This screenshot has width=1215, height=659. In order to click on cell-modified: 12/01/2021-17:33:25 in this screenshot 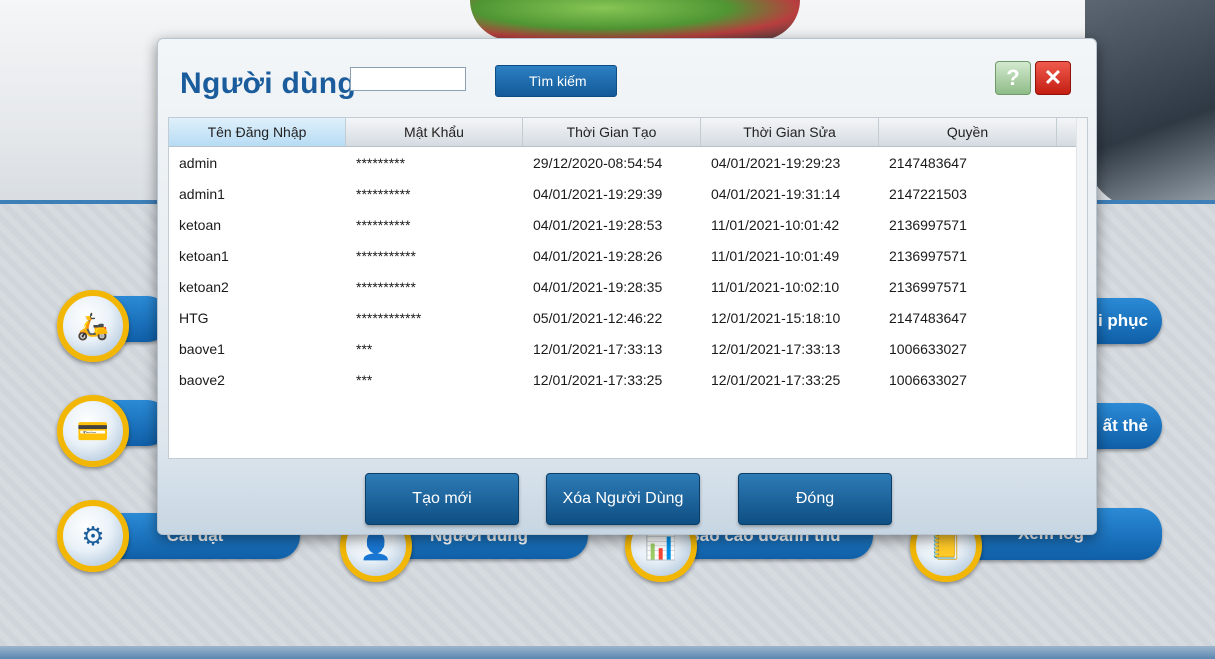, I will do `click(776, 379)`.